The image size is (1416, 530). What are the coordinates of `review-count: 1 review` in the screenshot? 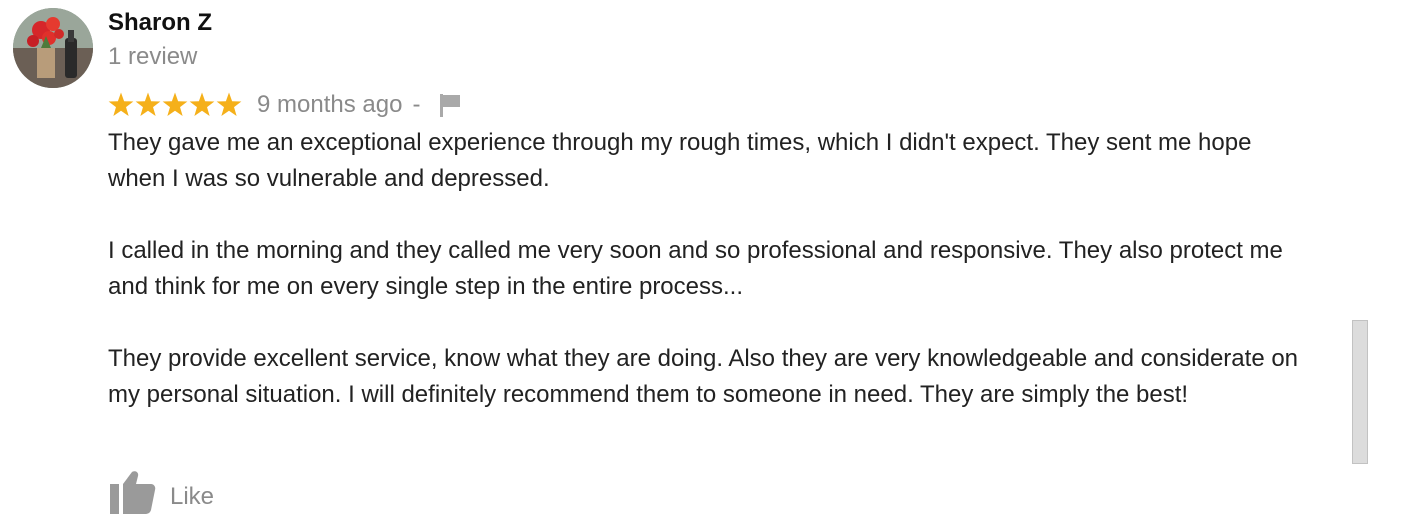 It's located at (153, 56).